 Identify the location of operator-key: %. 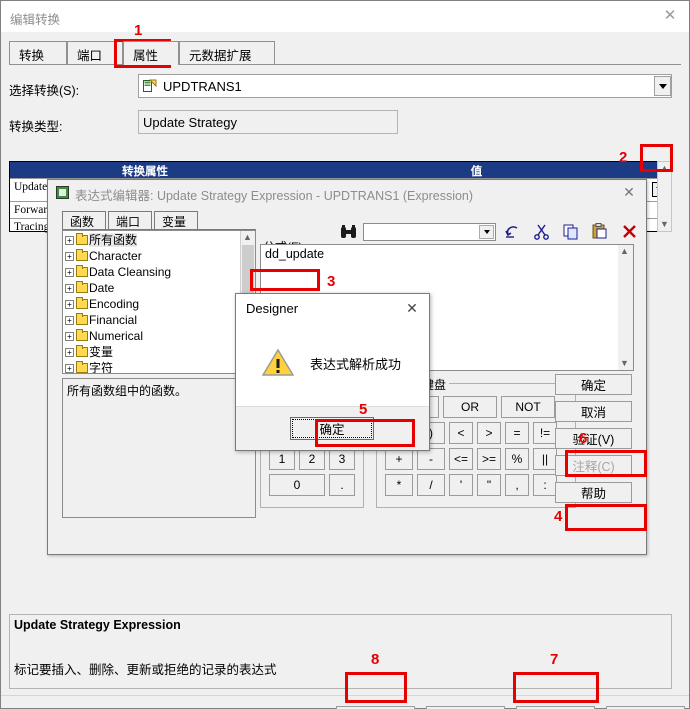
(517, 459).